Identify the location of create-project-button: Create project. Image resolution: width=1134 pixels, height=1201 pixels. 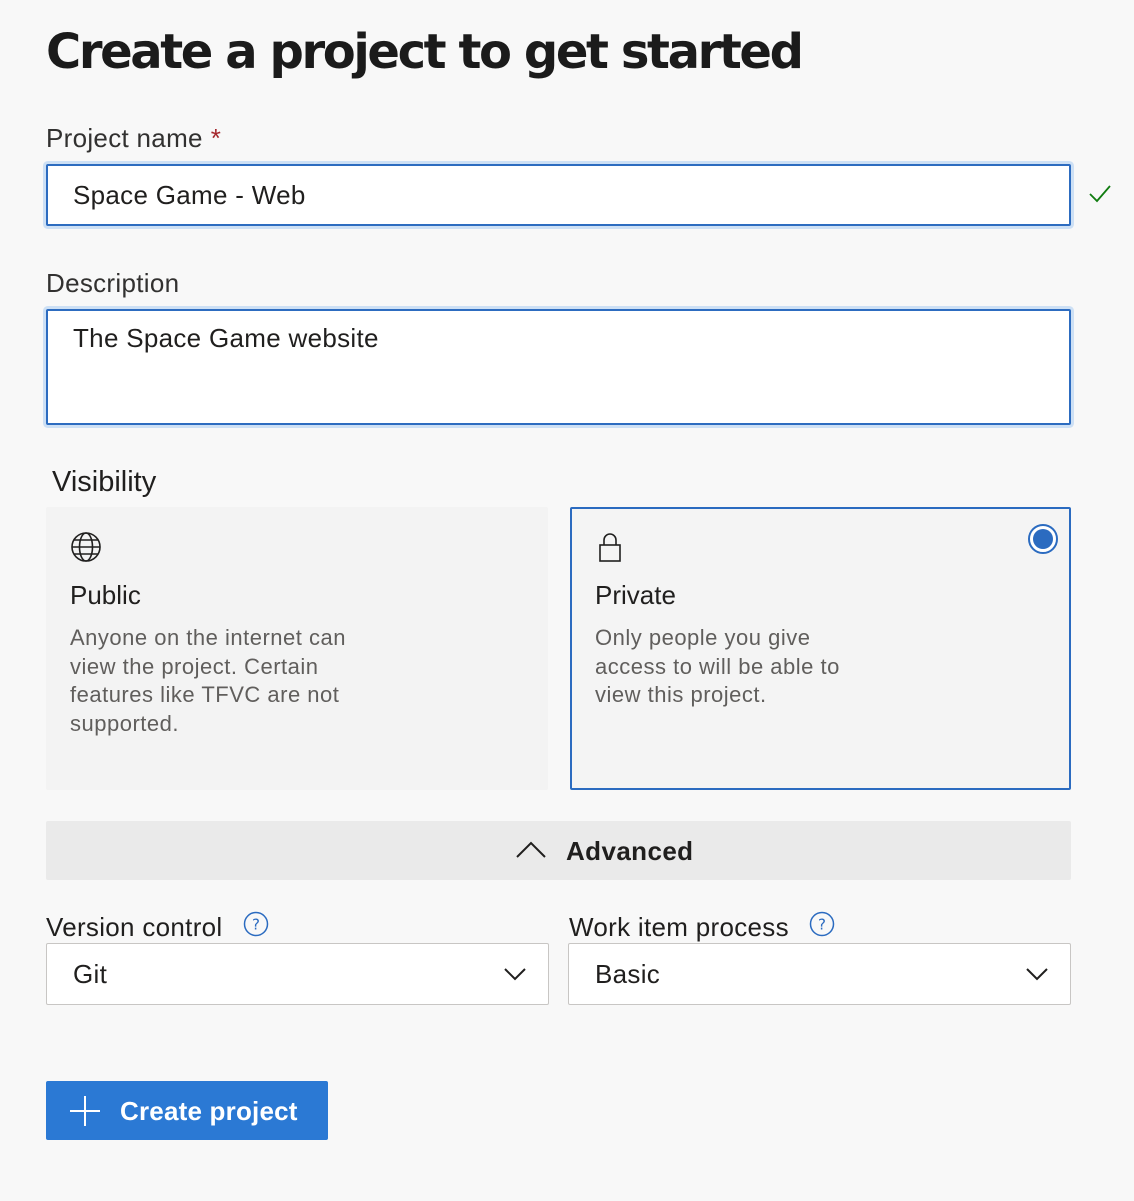
(187, 1110).